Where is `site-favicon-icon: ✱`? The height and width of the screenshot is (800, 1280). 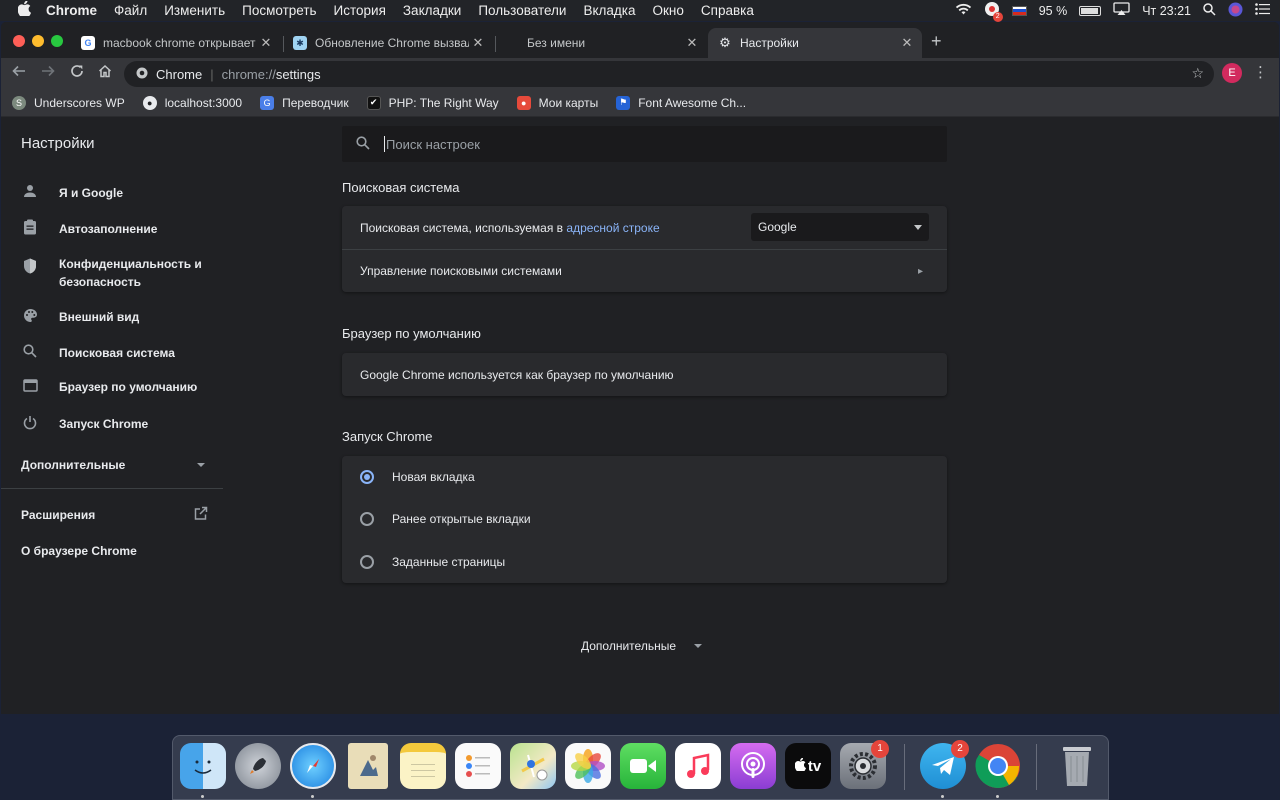 site-favicon-icon: ✱ is located at coordinates (300, 43).